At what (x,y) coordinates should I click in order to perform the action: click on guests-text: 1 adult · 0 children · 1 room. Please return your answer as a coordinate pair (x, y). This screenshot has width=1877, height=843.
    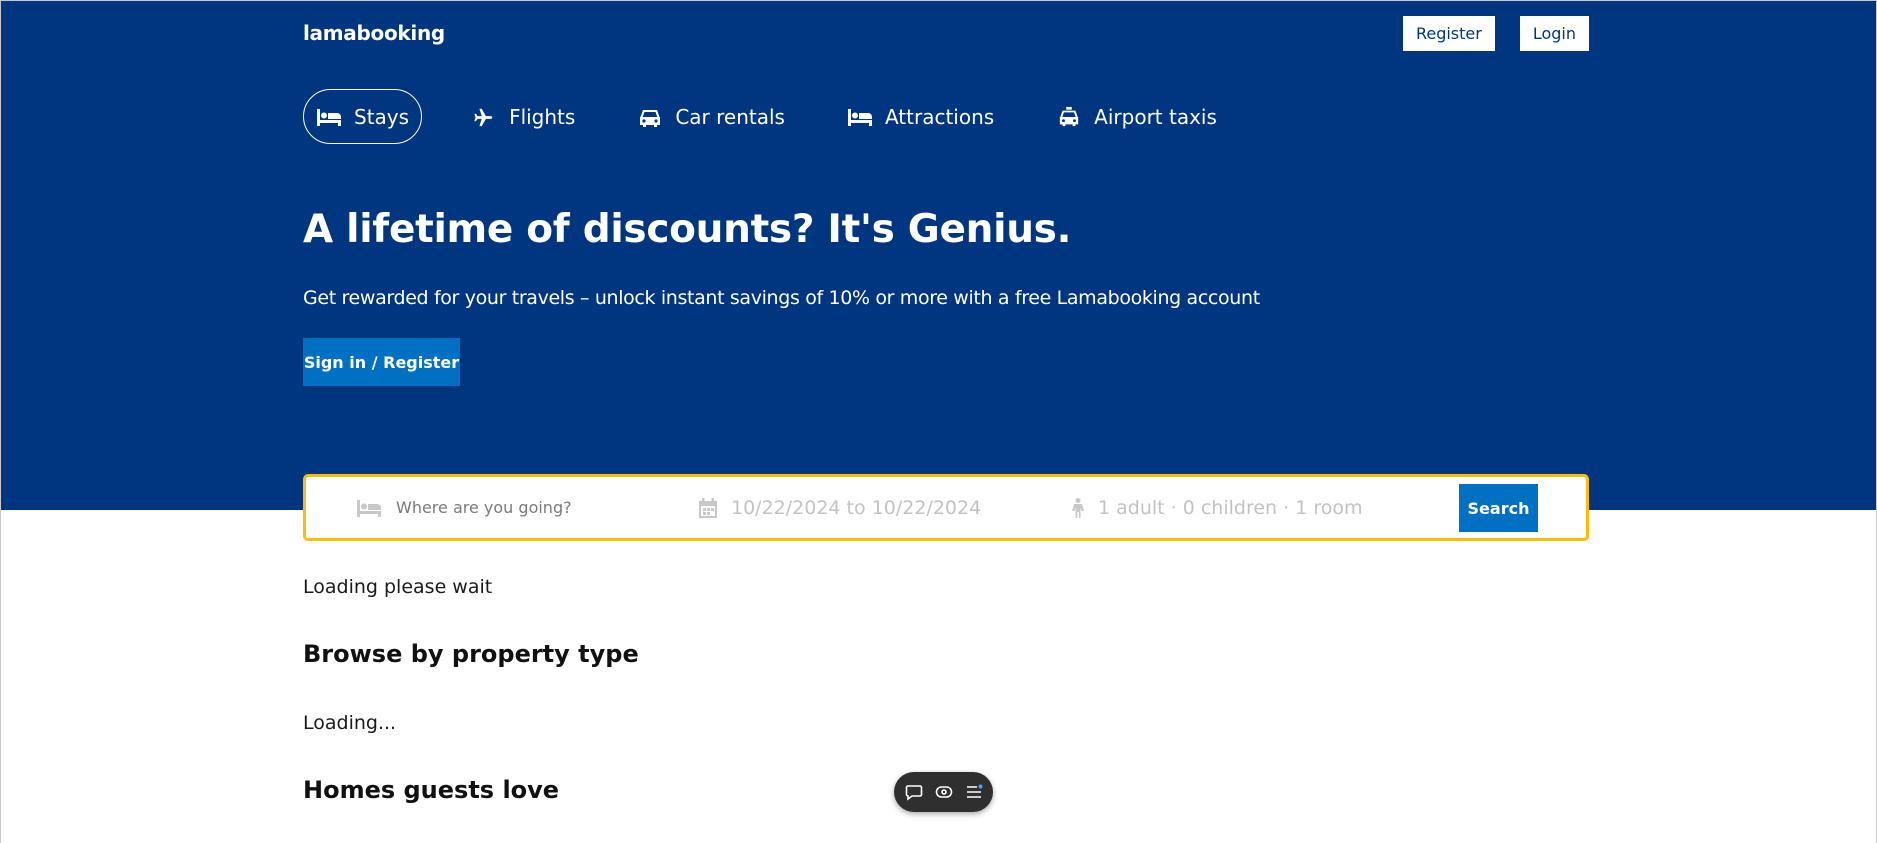
    Looking at the image, I should click on (1230, 508).